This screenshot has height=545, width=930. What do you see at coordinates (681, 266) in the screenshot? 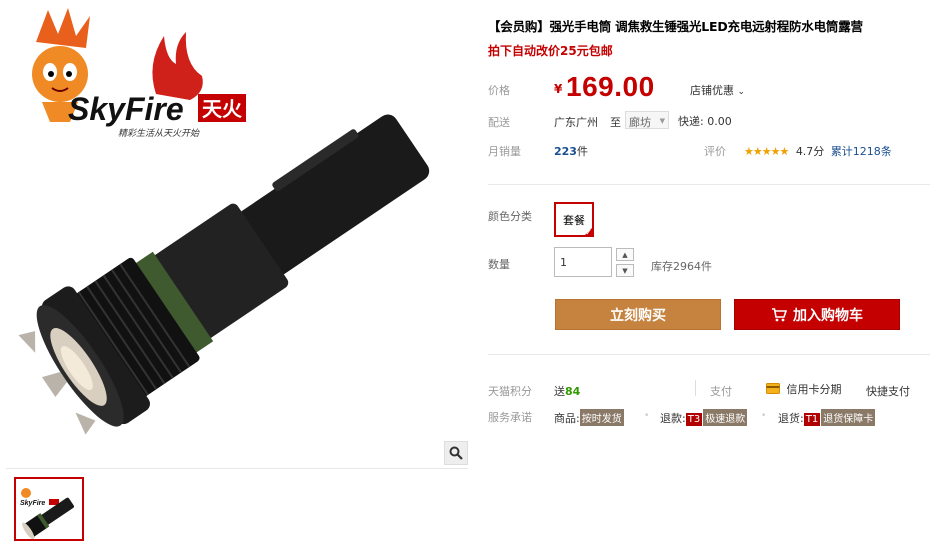
I see `stock-count: 库存2964件` at bounding box center [681, 266].